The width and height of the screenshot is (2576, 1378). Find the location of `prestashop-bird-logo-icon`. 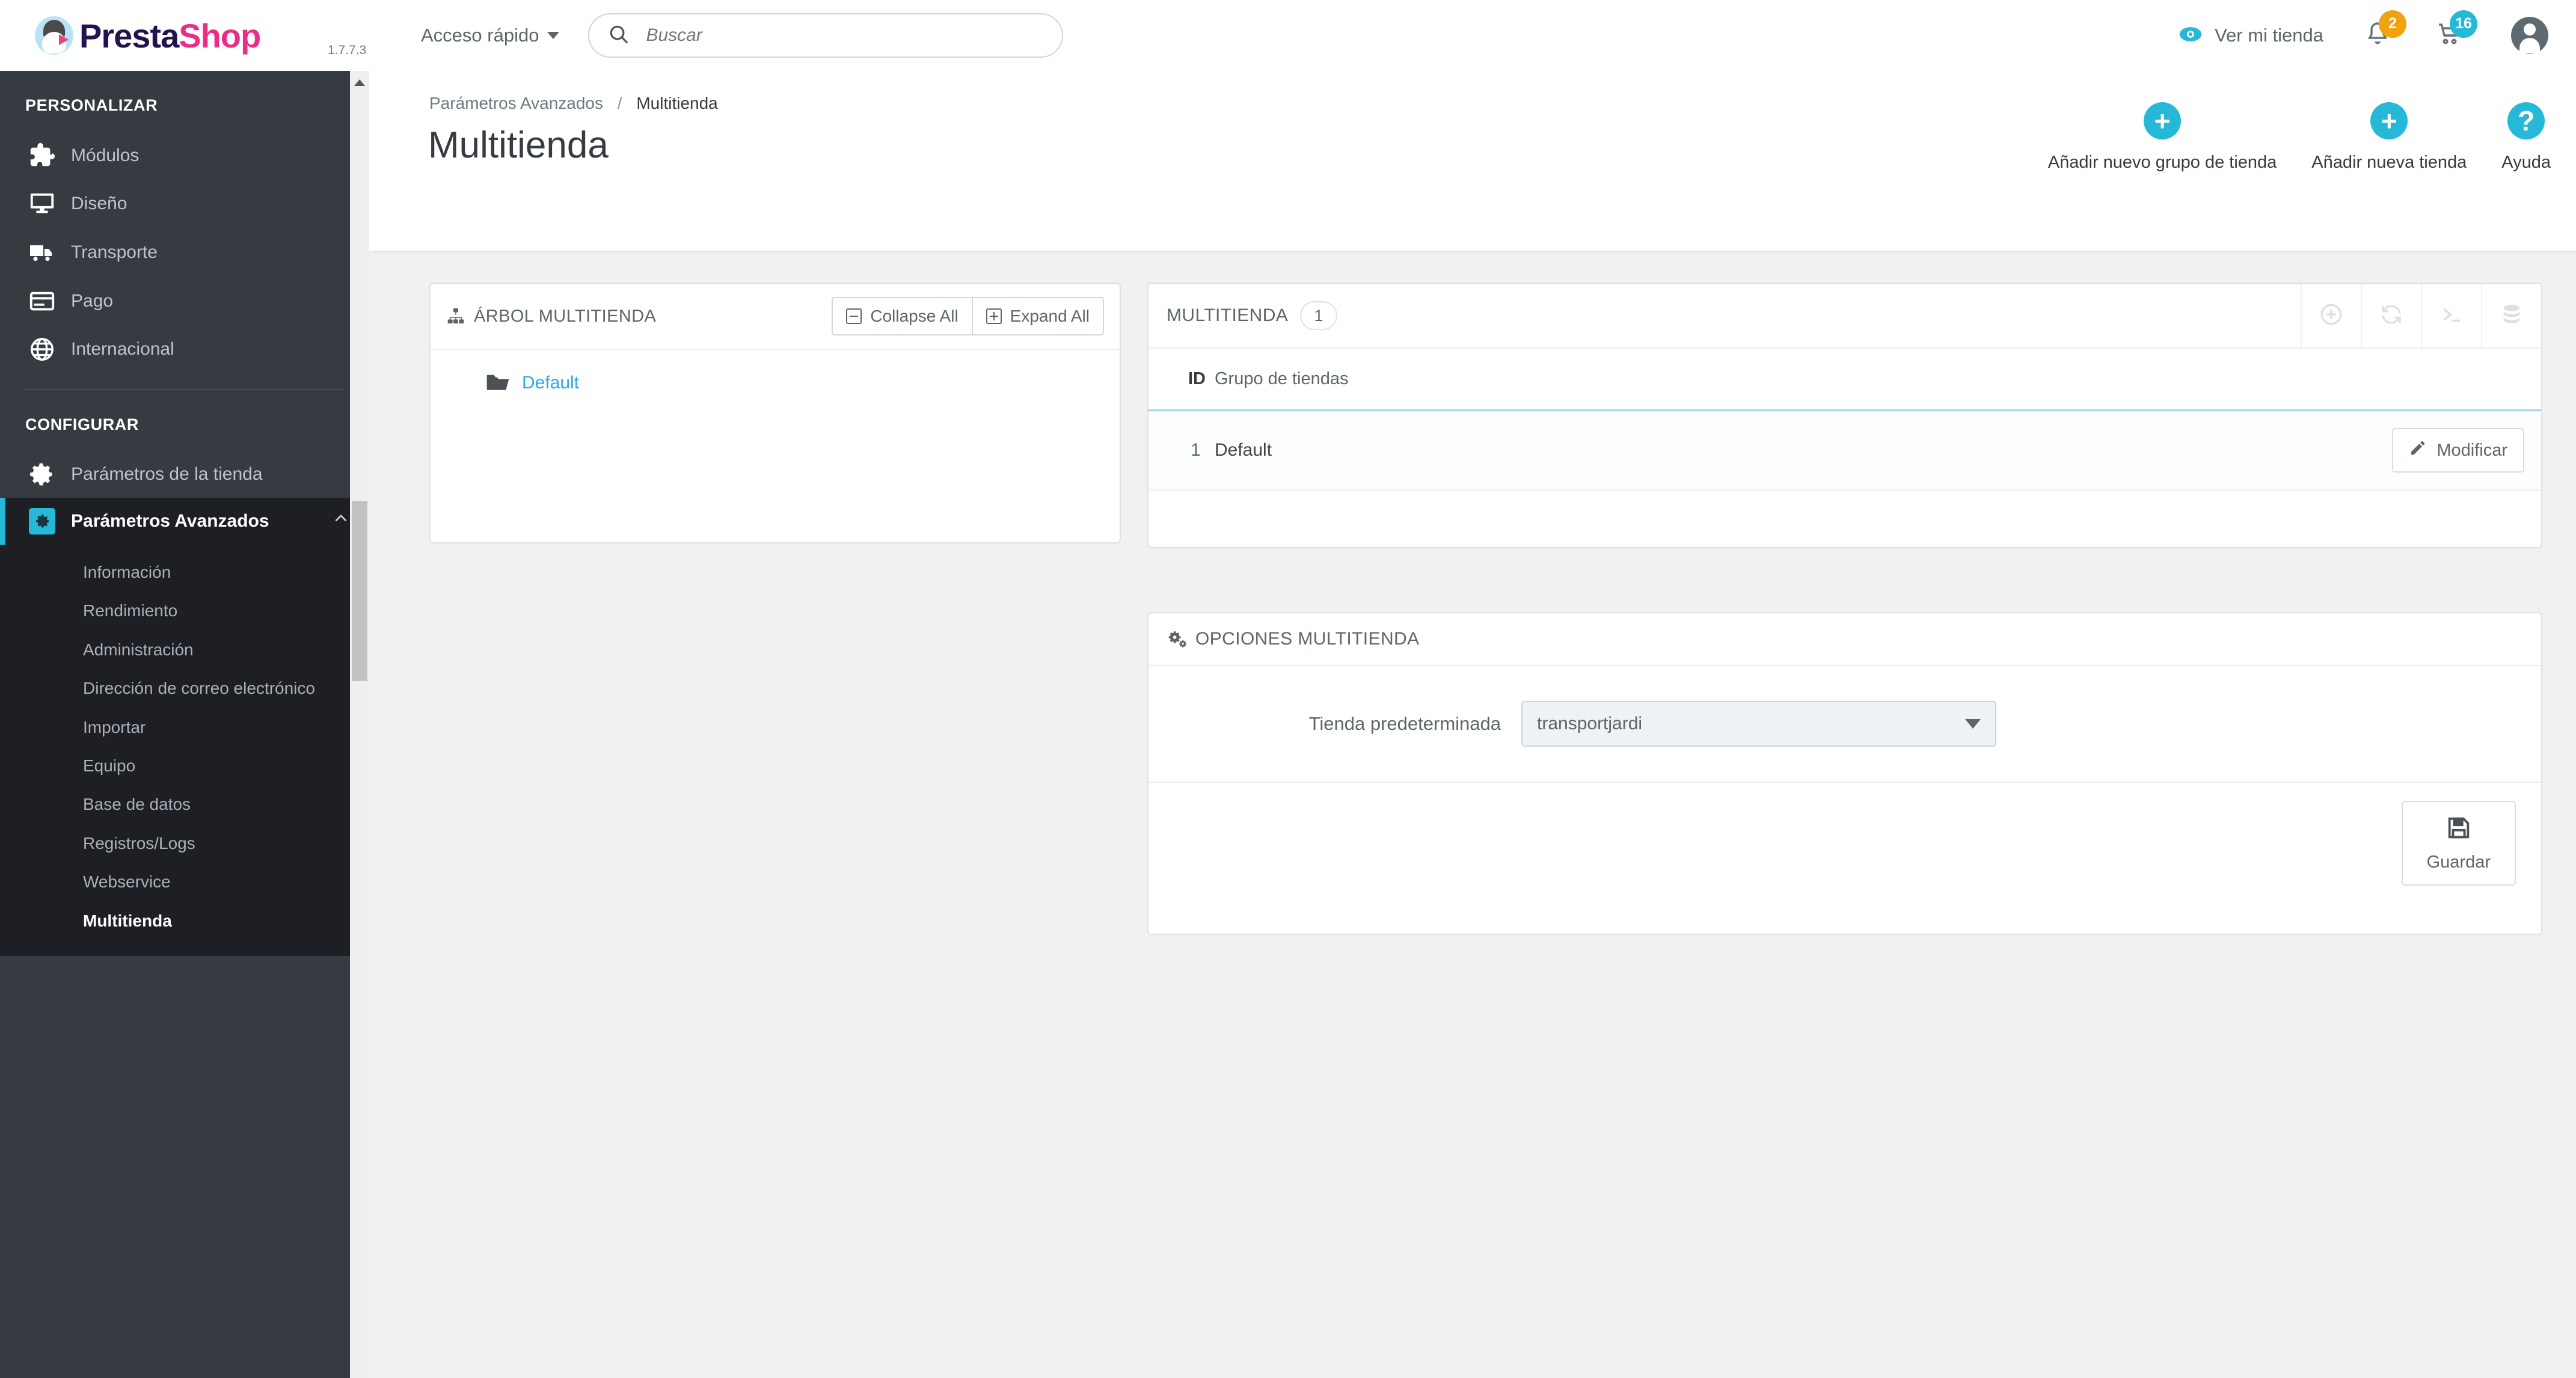

prestashop-bird-logo-icon is located at coordinates (54, 35).